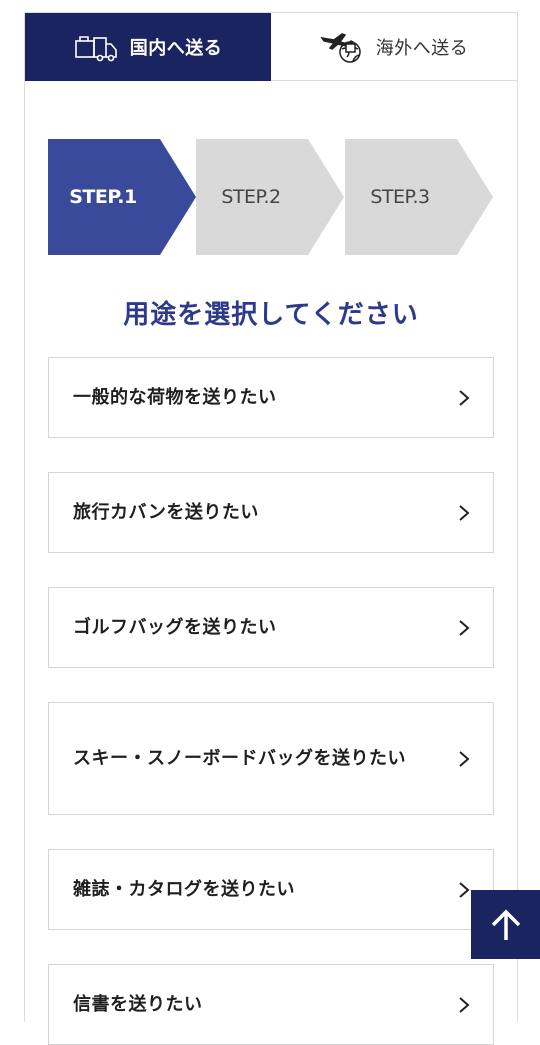 This screenshot has width=540, height=1045. Describe the element at coordinates (271, 1004) in the screenshot. I see `option-correspondence: 信書を送りたい` at that location.